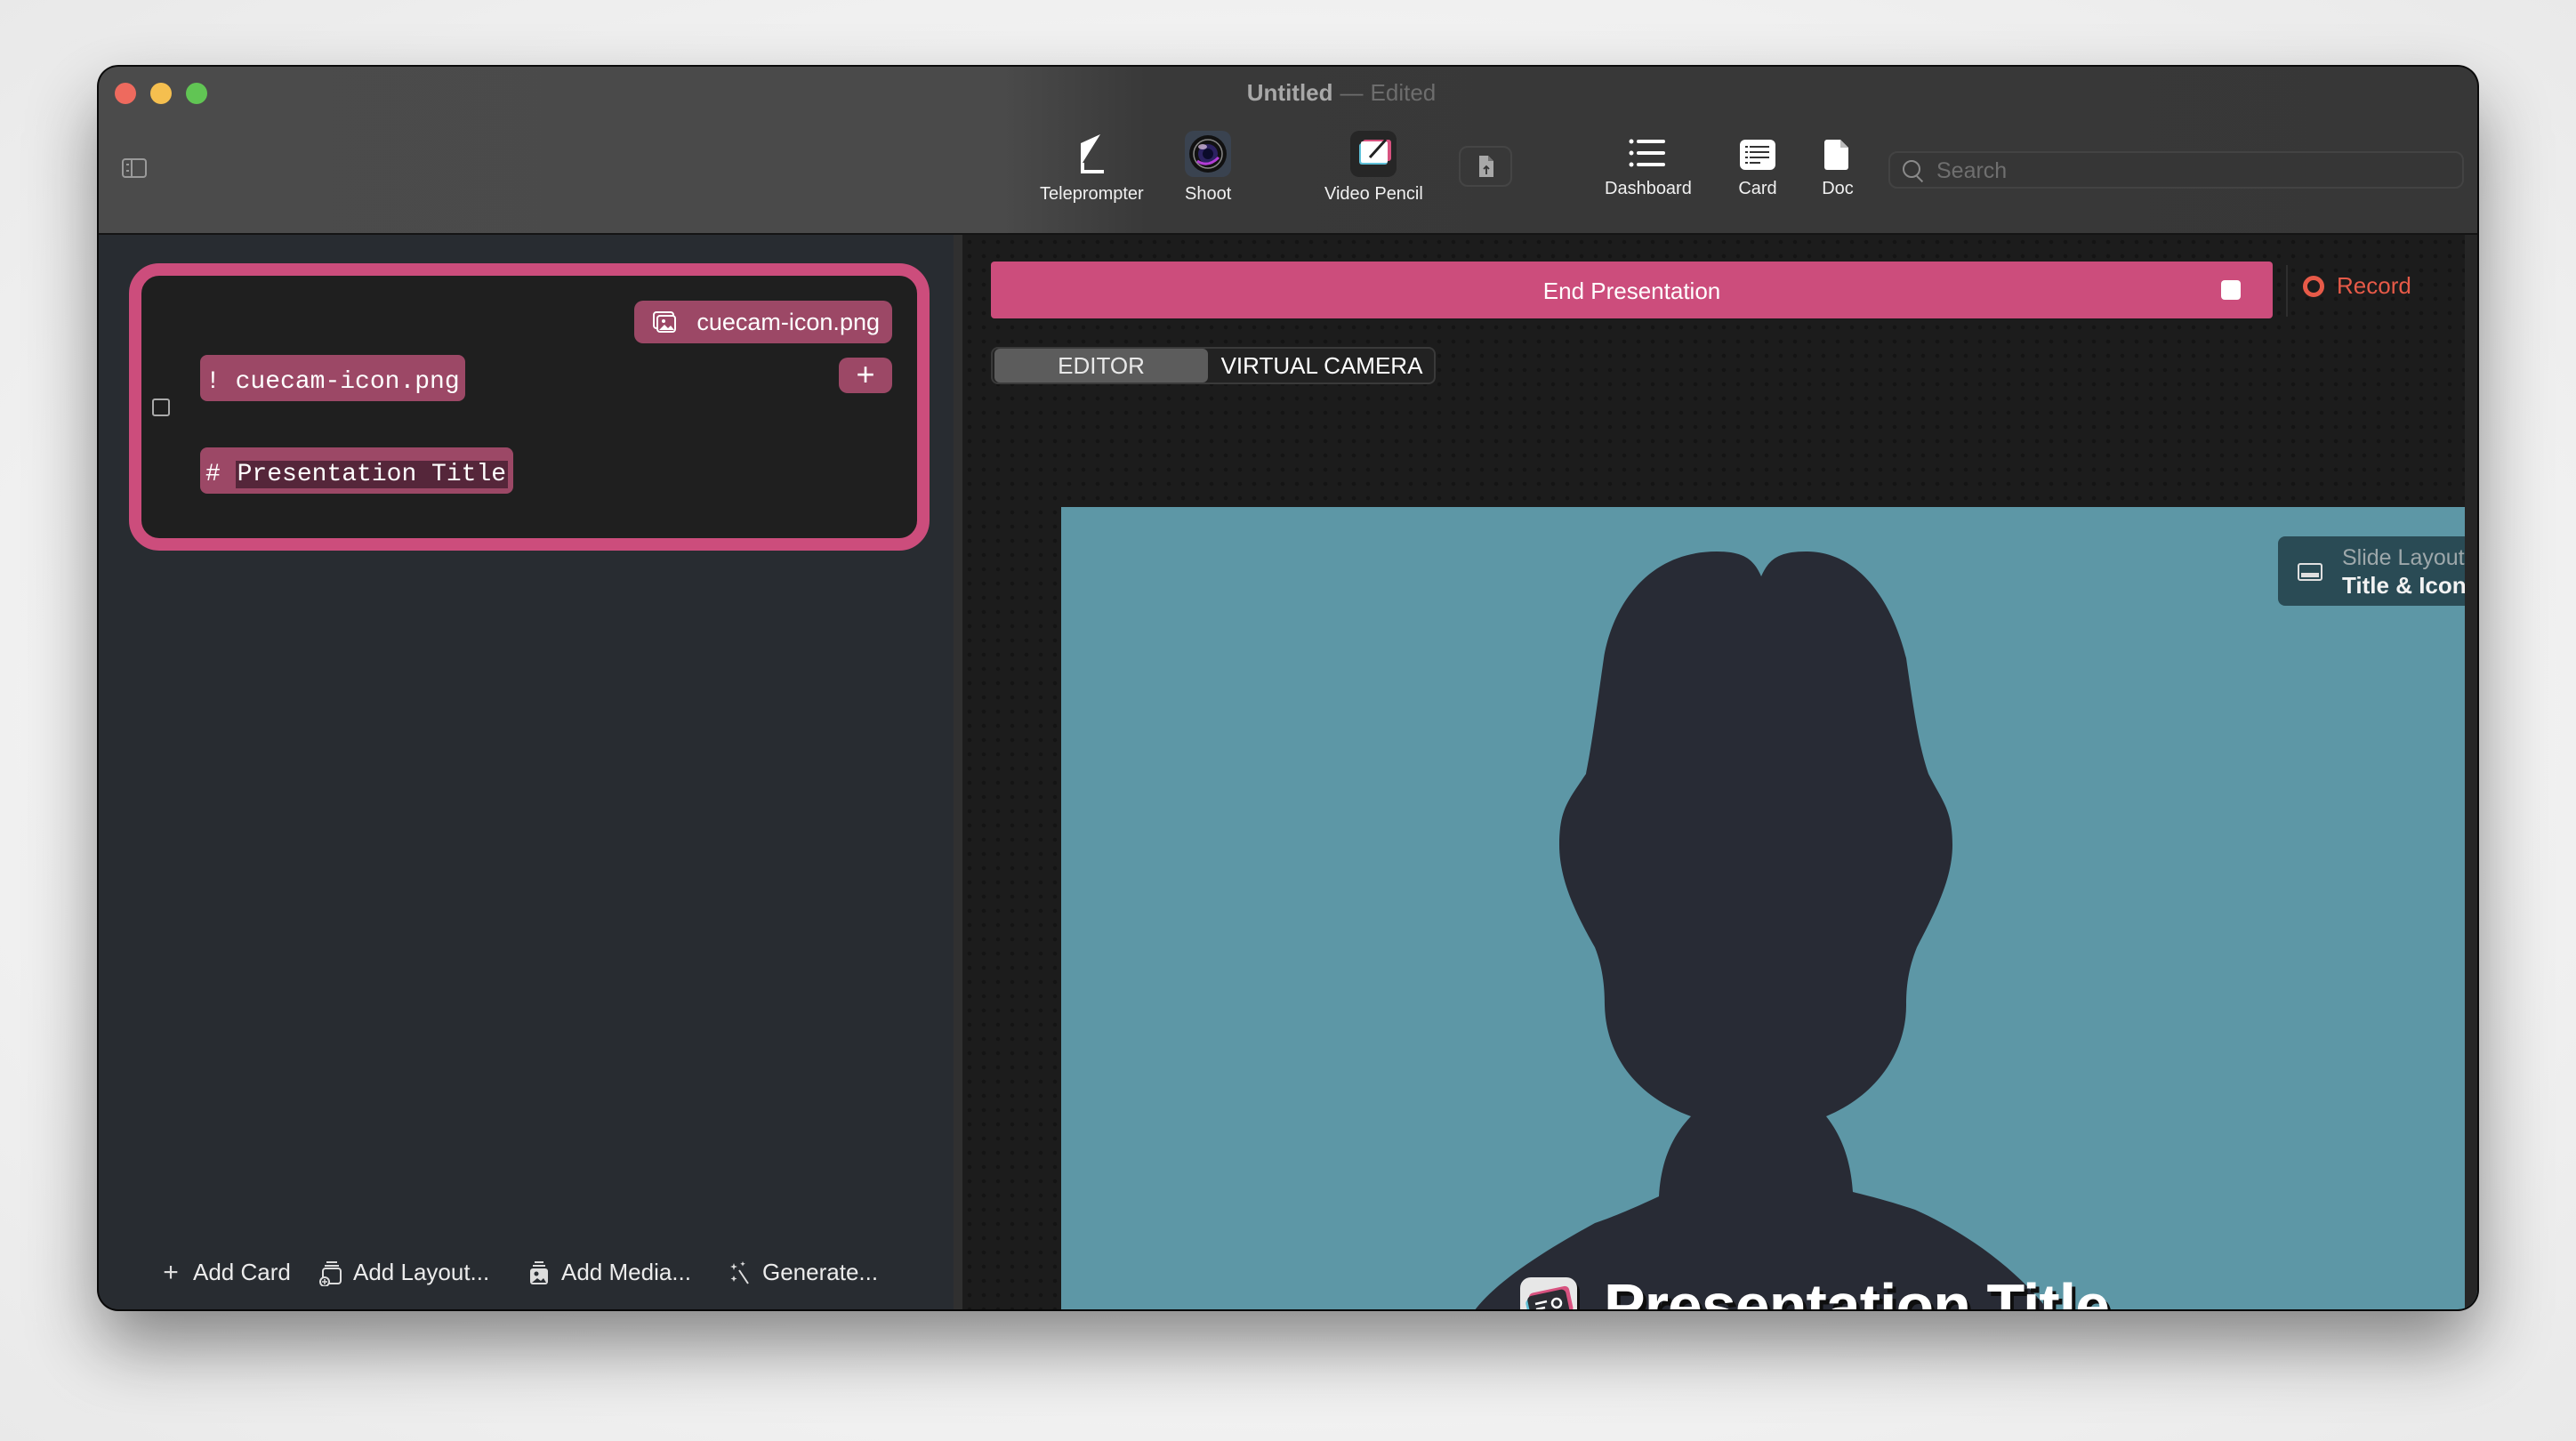  I want to click on record-button: Record, so click(2357, 286).